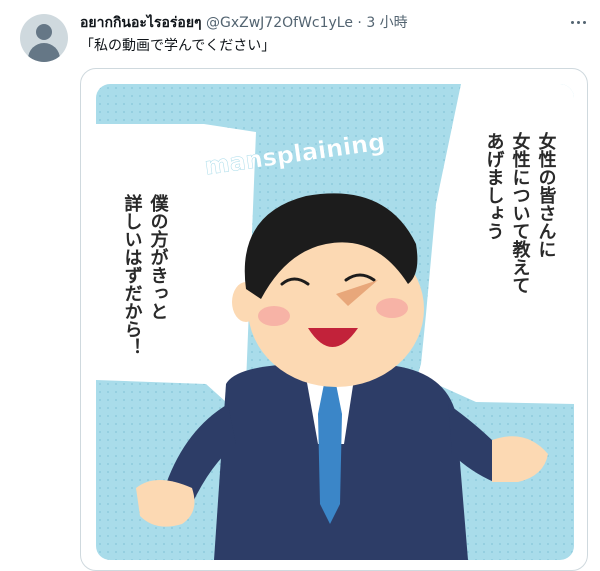  I want to click on left-cheek, so click(274, 316).